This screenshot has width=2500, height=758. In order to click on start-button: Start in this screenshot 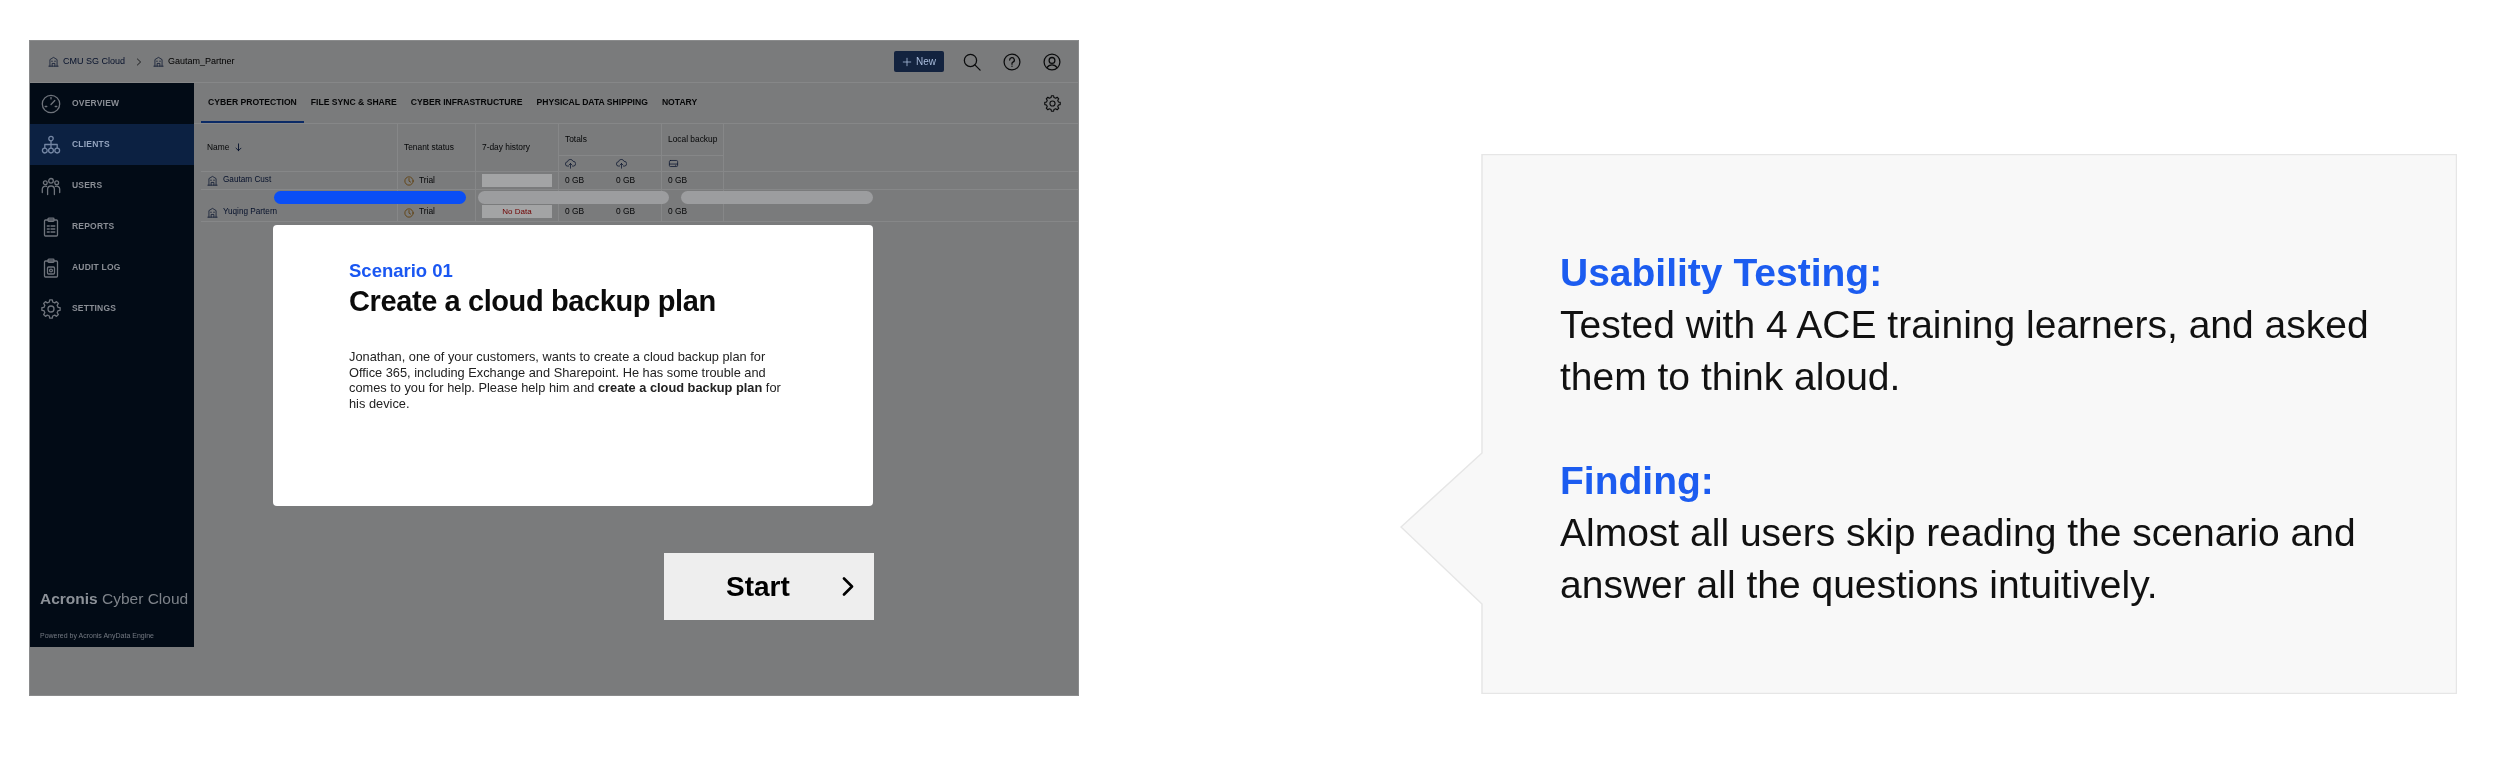, I will do `click(769, 586)`.